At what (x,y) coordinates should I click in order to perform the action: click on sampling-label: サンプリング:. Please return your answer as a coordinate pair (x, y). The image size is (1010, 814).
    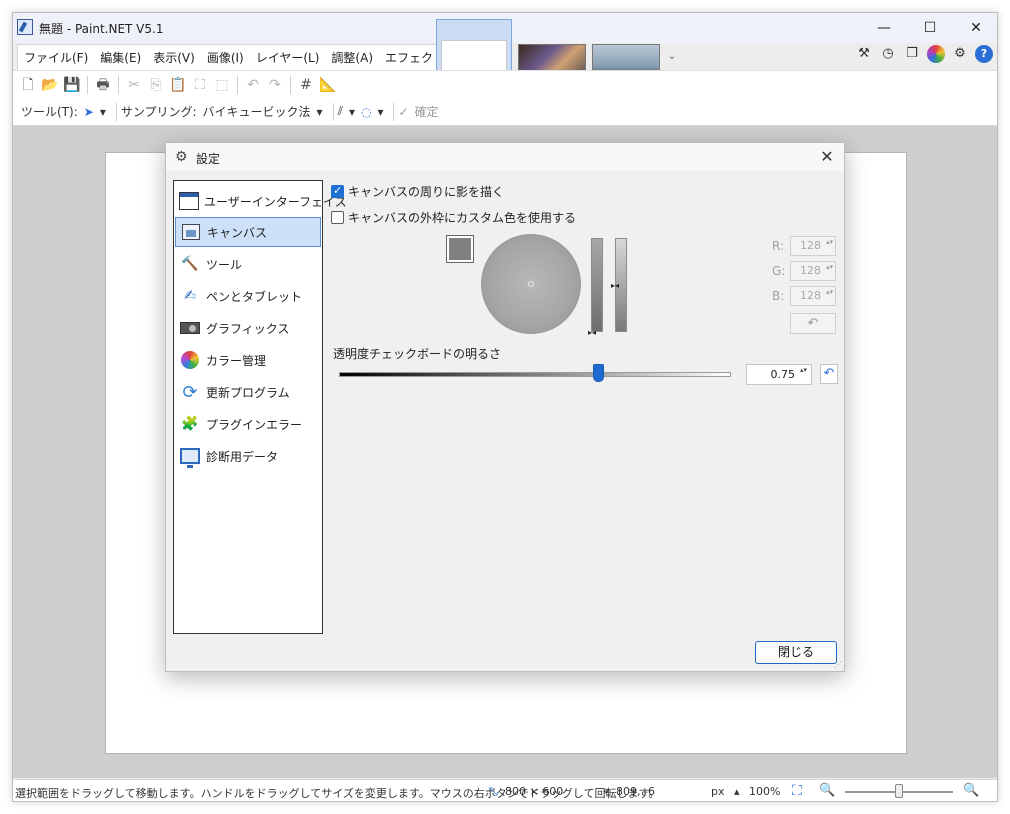
    Looking at the image, I should click on (158, 112).